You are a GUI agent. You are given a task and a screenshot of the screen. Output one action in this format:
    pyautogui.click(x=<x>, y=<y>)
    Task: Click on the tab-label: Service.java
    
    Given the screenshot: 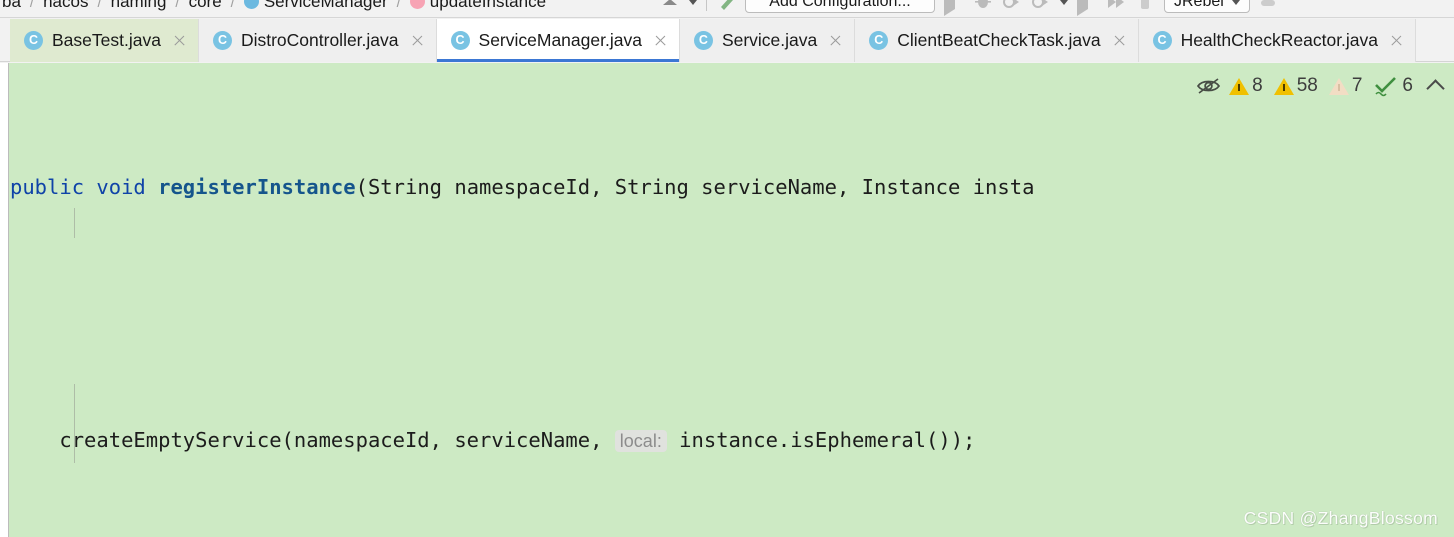 What is the action you would take?
    pyautogui.click(x=769, y=40)
    